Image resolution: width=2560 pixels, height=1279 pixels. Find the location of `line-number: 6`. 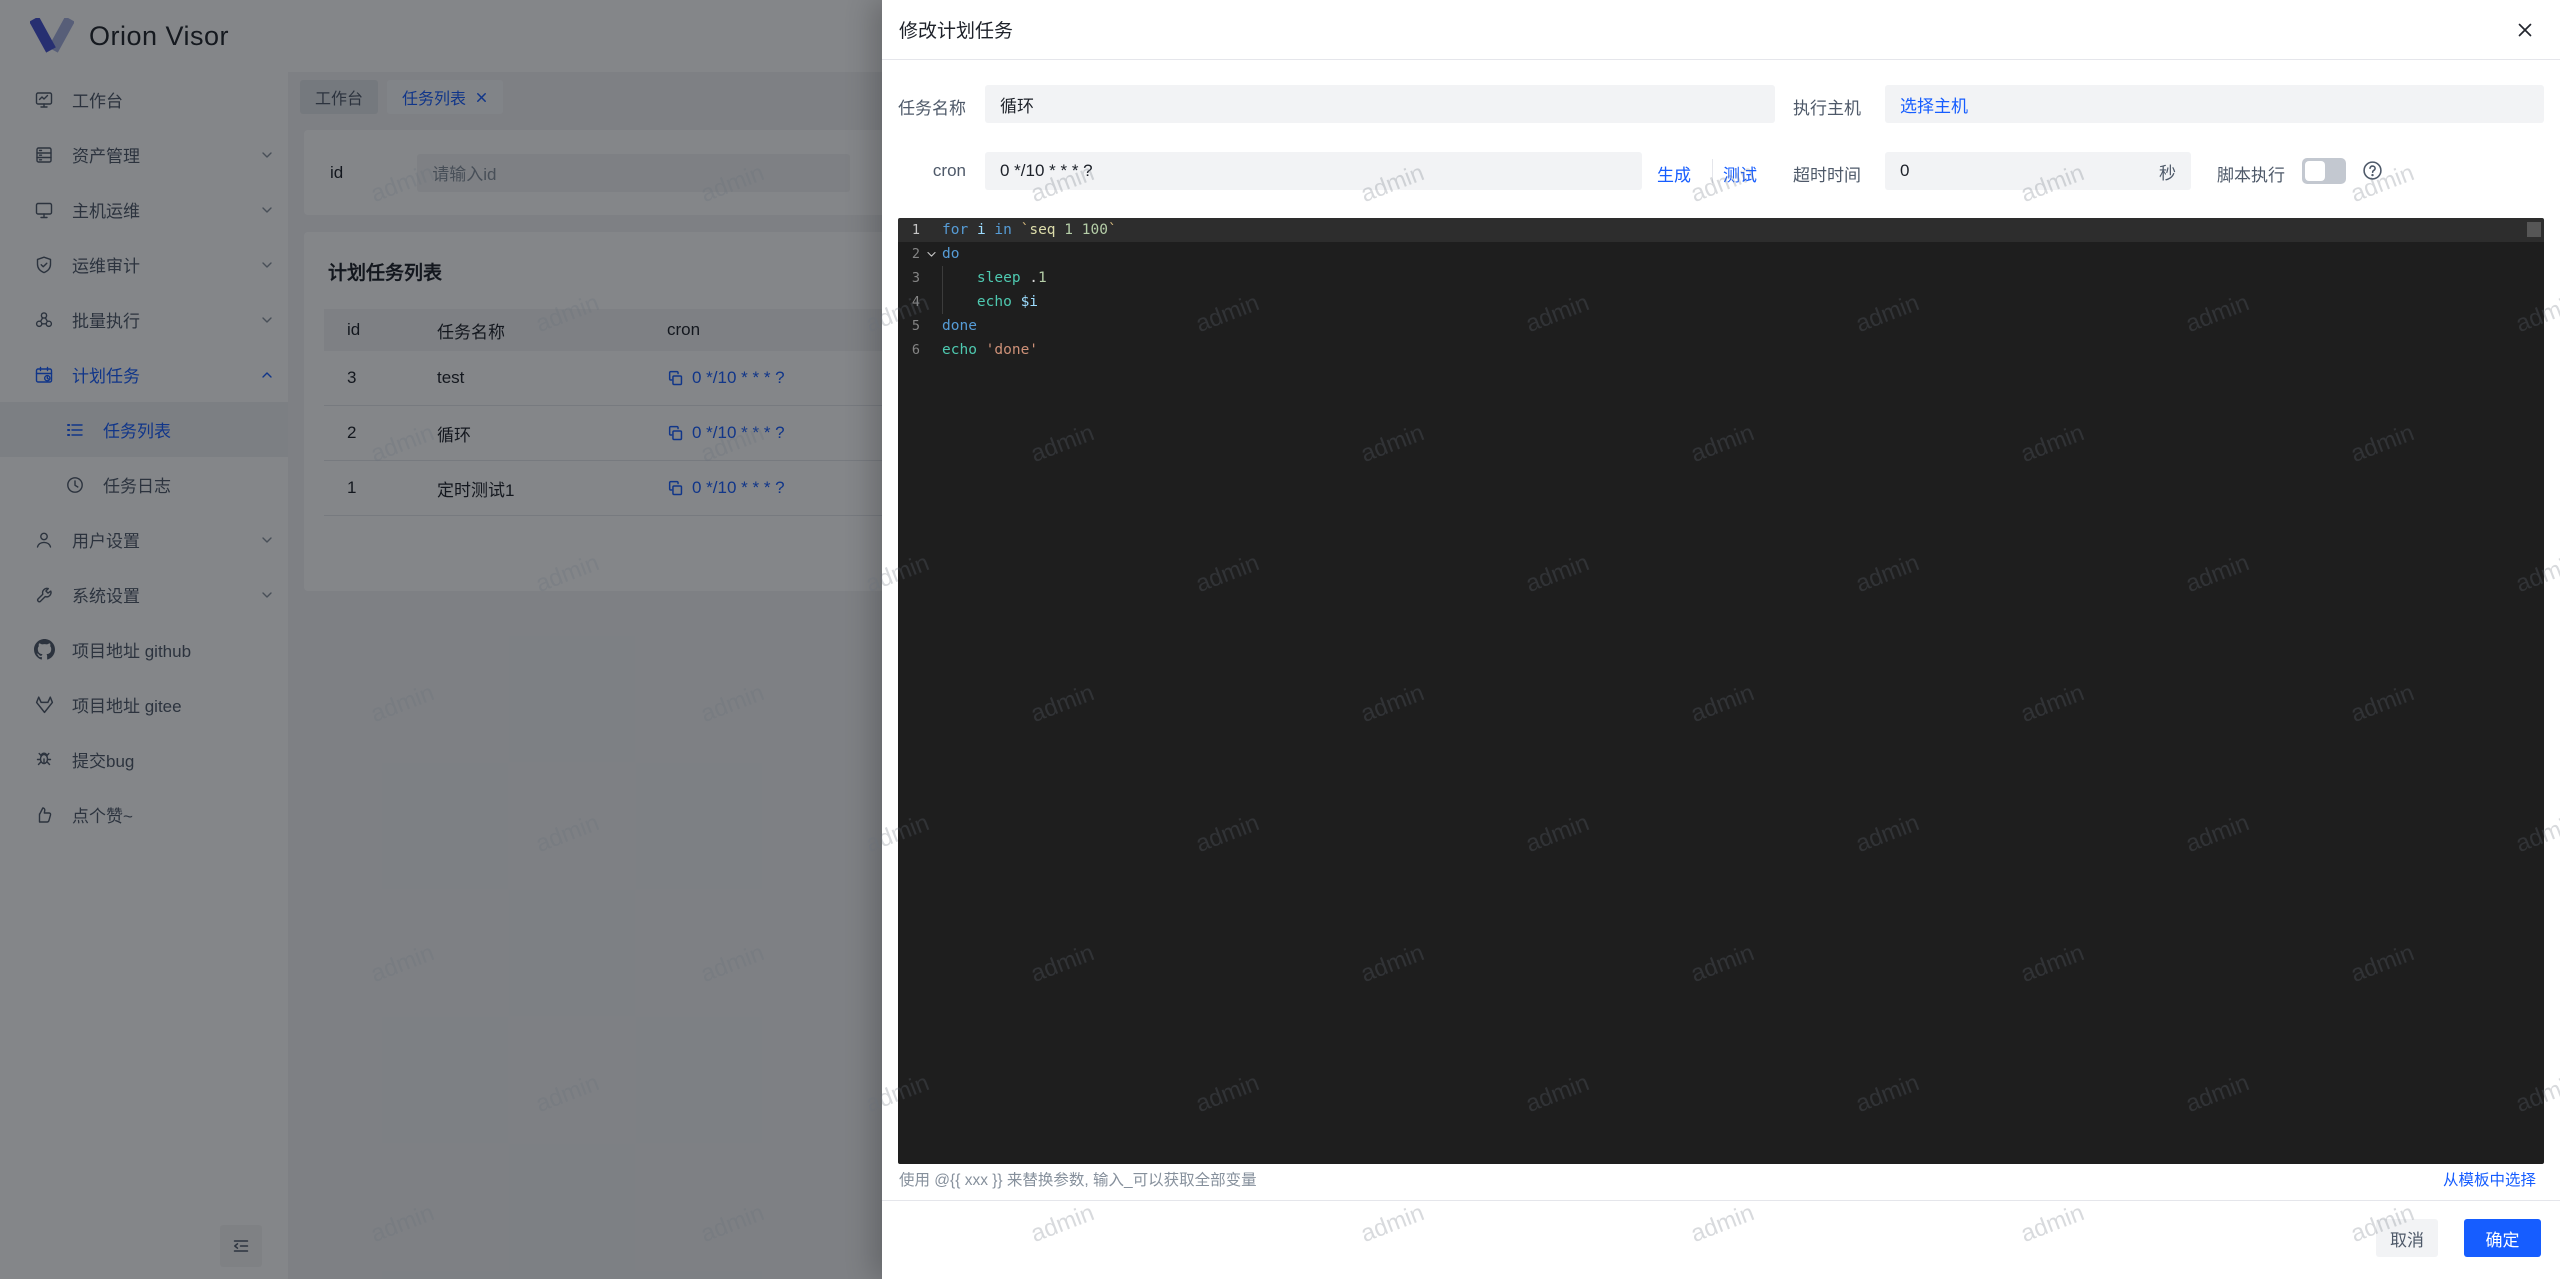

line-number: 6 is located at coordinates (915, 350).